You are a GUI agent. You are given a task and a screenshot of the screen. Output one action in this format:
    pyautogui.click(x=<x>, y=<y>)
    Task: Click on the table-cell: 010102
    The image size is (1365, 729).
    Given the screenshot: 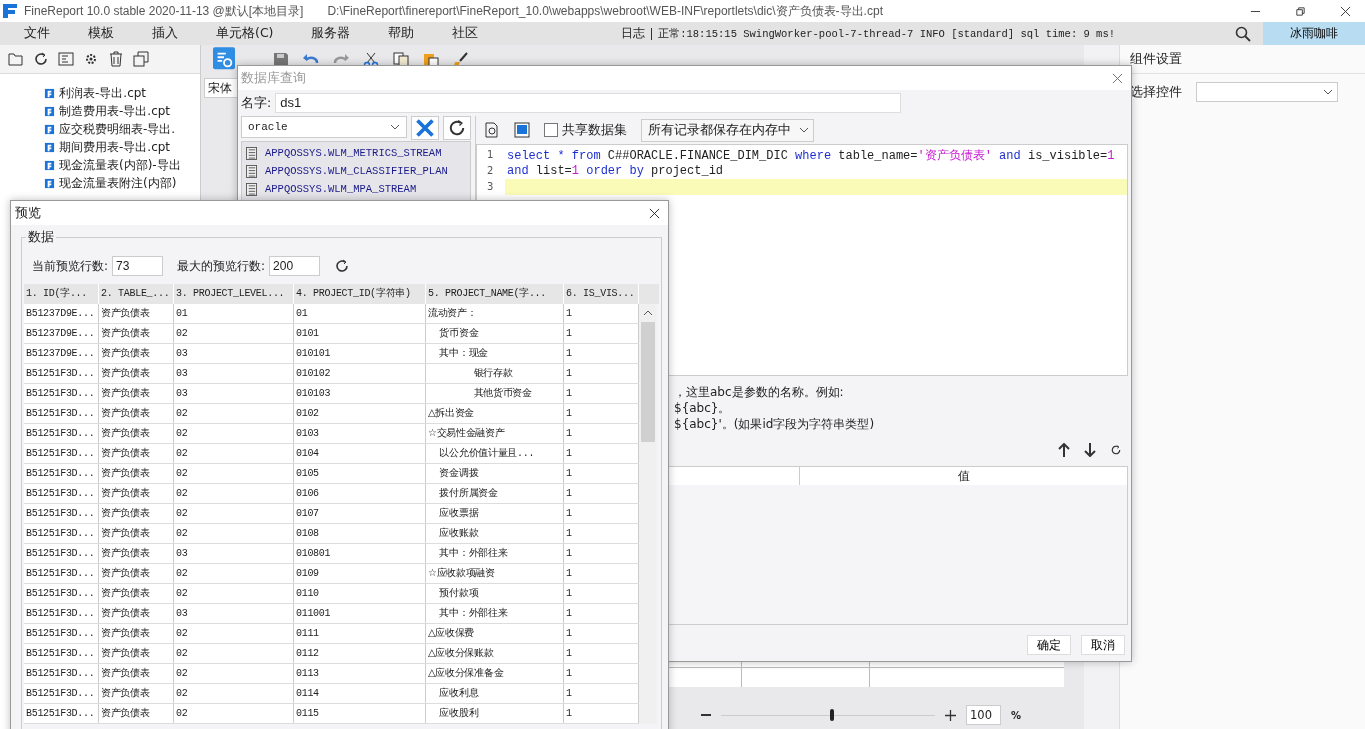 What is the action you would take?
    pyautogui.click(x=360, y=373)
    